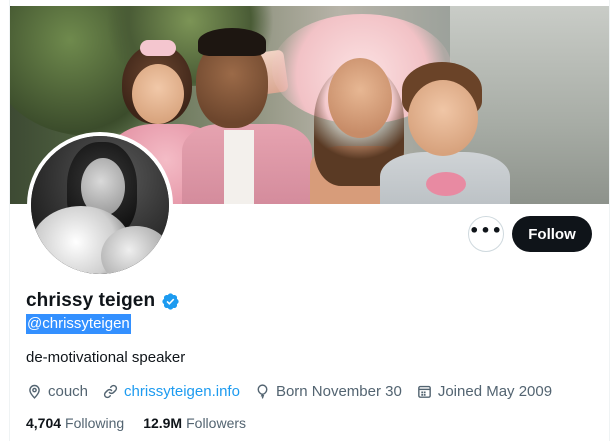  I want to click on link-icon, so click(110, 391).